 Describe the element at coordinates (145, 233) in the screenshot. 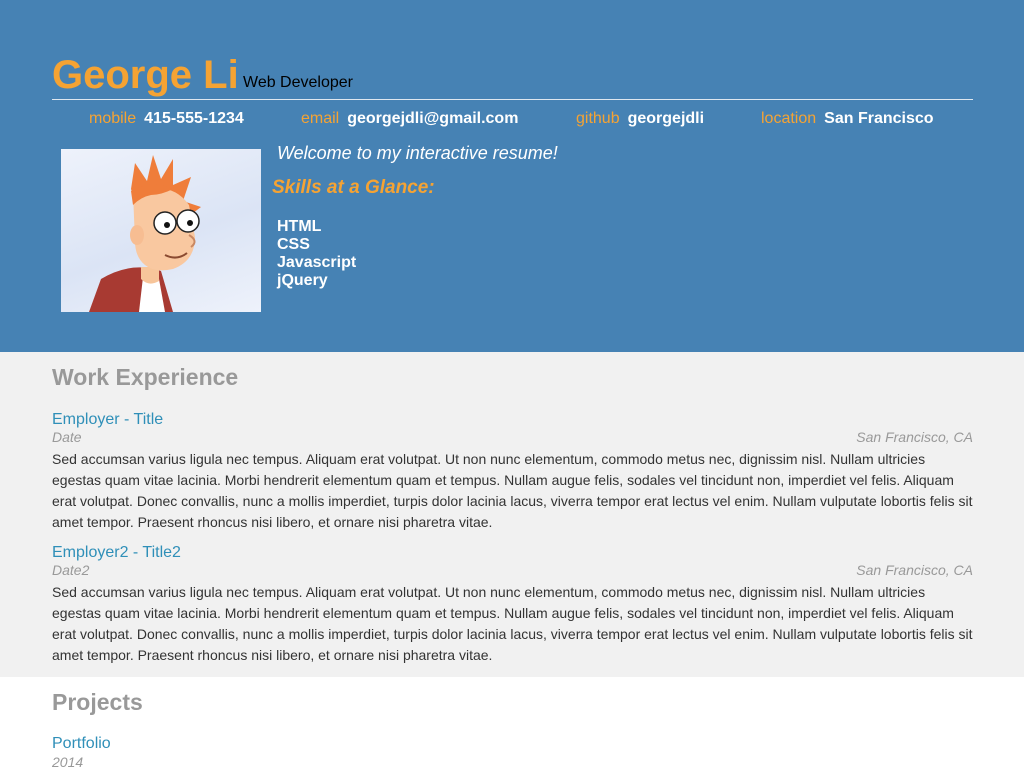

I see `cartoon-avatar-icon` at that location.